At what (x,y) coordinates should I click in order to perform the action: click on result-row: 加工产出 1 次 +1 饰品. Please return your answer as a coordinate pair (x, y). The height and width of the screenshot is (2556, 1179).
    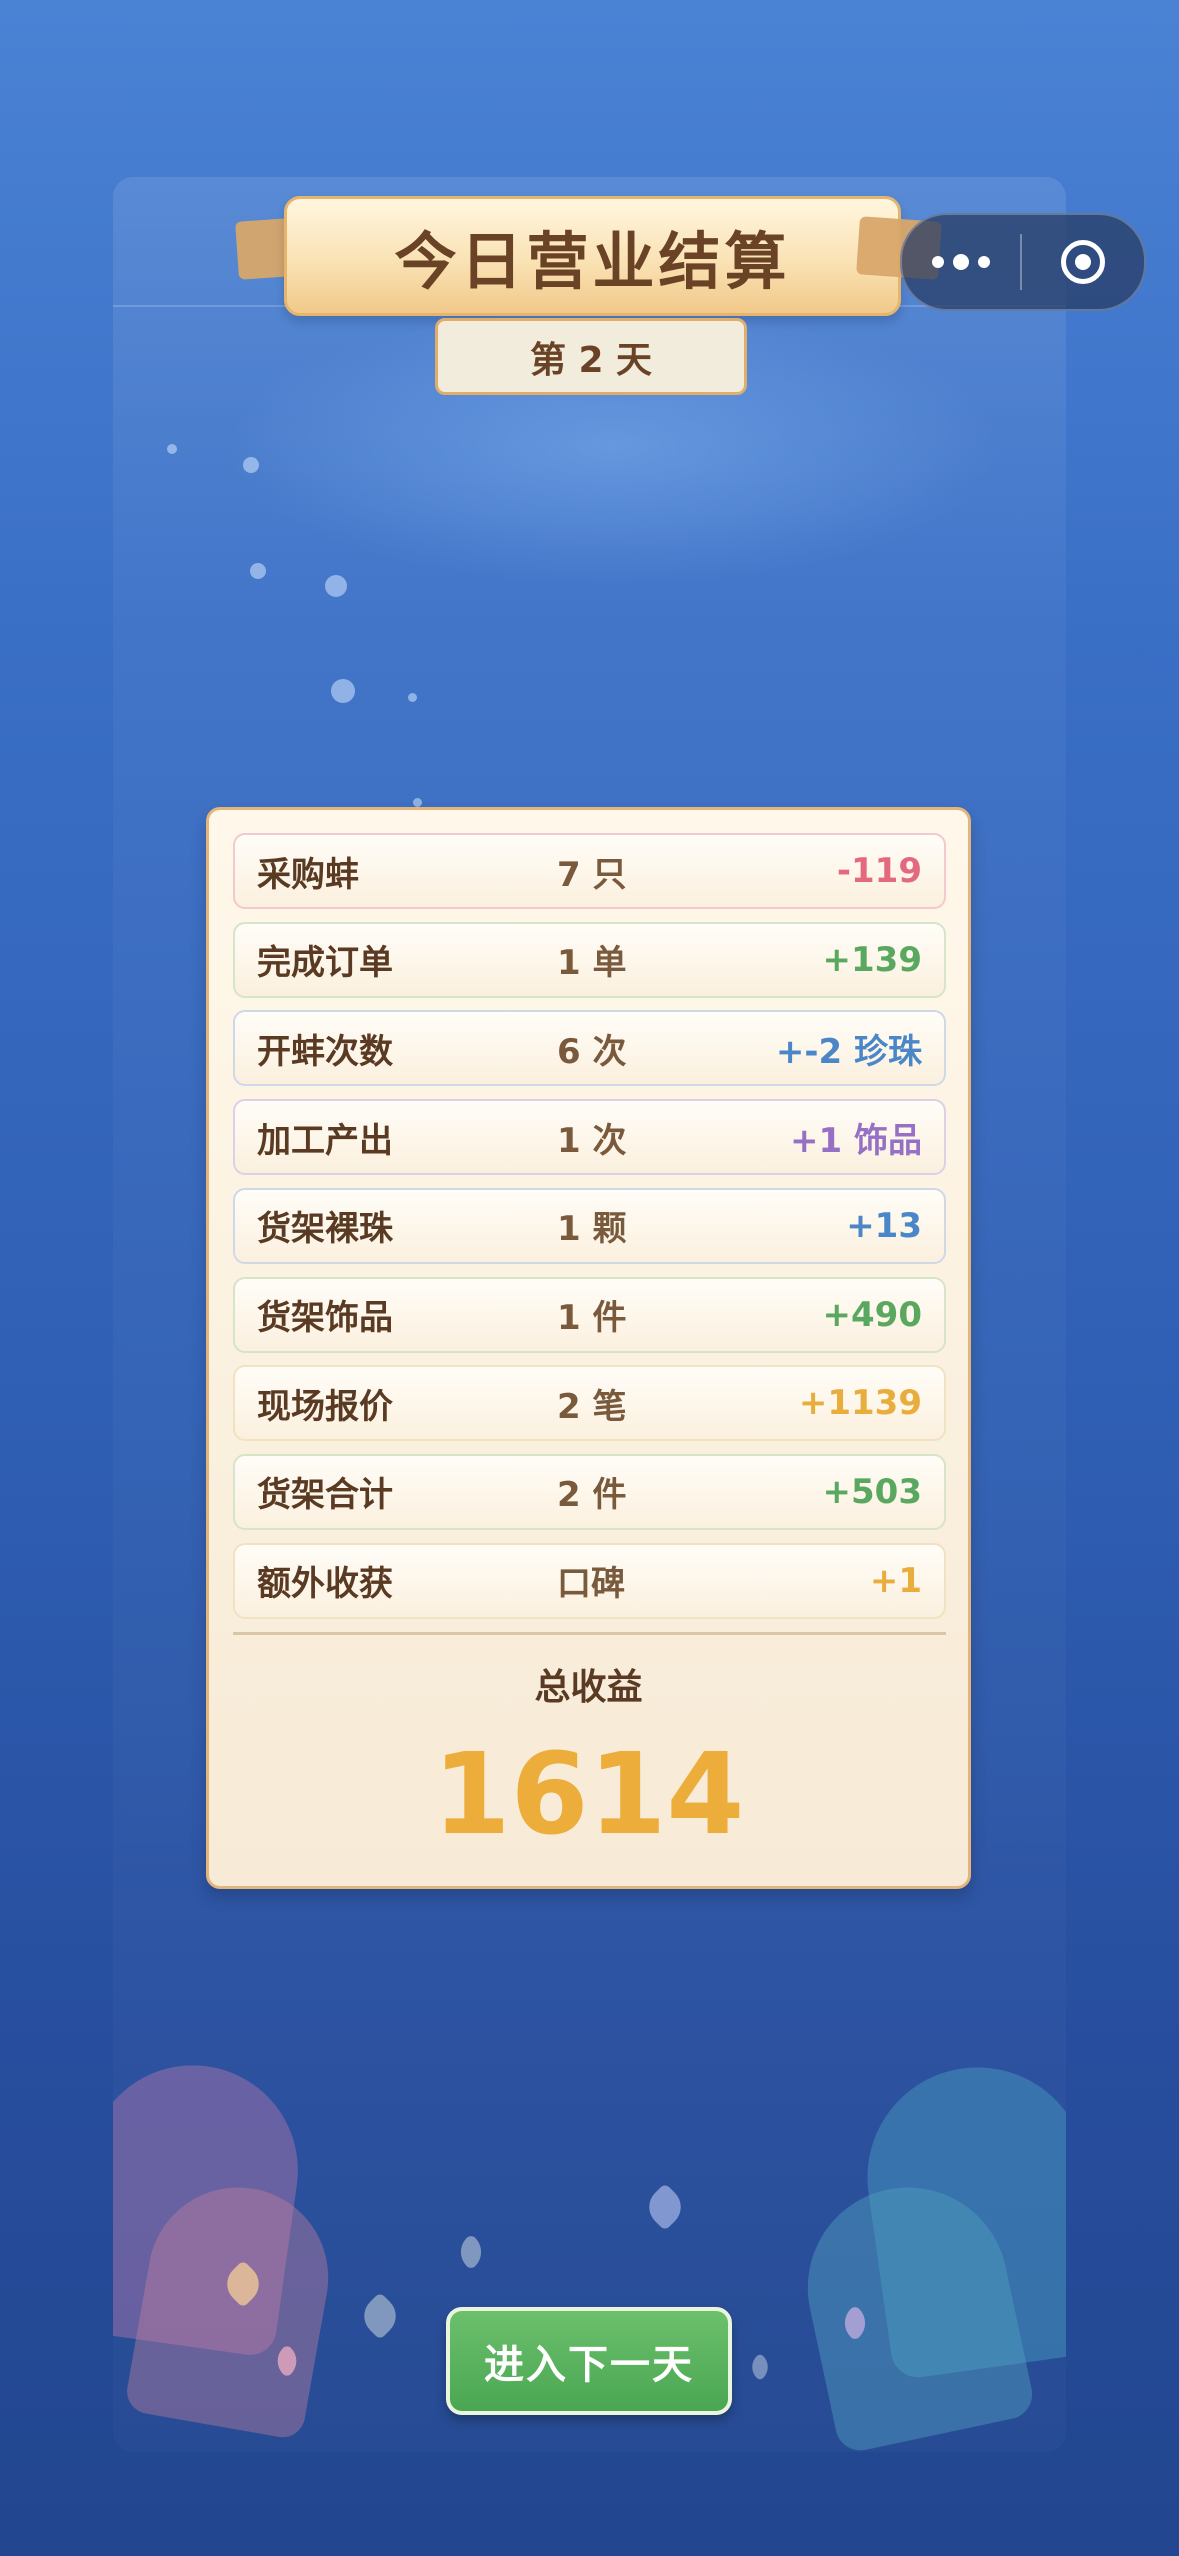
    Looking at the image, I should click on (589, 1137).